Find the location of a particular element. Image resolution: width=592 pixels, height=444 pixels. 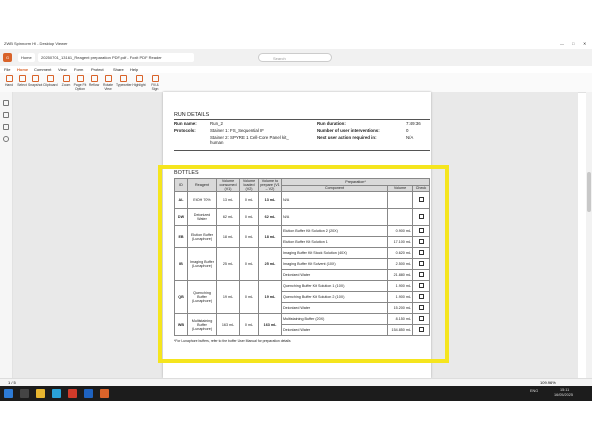

fill-sign-label: Fill & Sign is located at coordinates (155, 87).